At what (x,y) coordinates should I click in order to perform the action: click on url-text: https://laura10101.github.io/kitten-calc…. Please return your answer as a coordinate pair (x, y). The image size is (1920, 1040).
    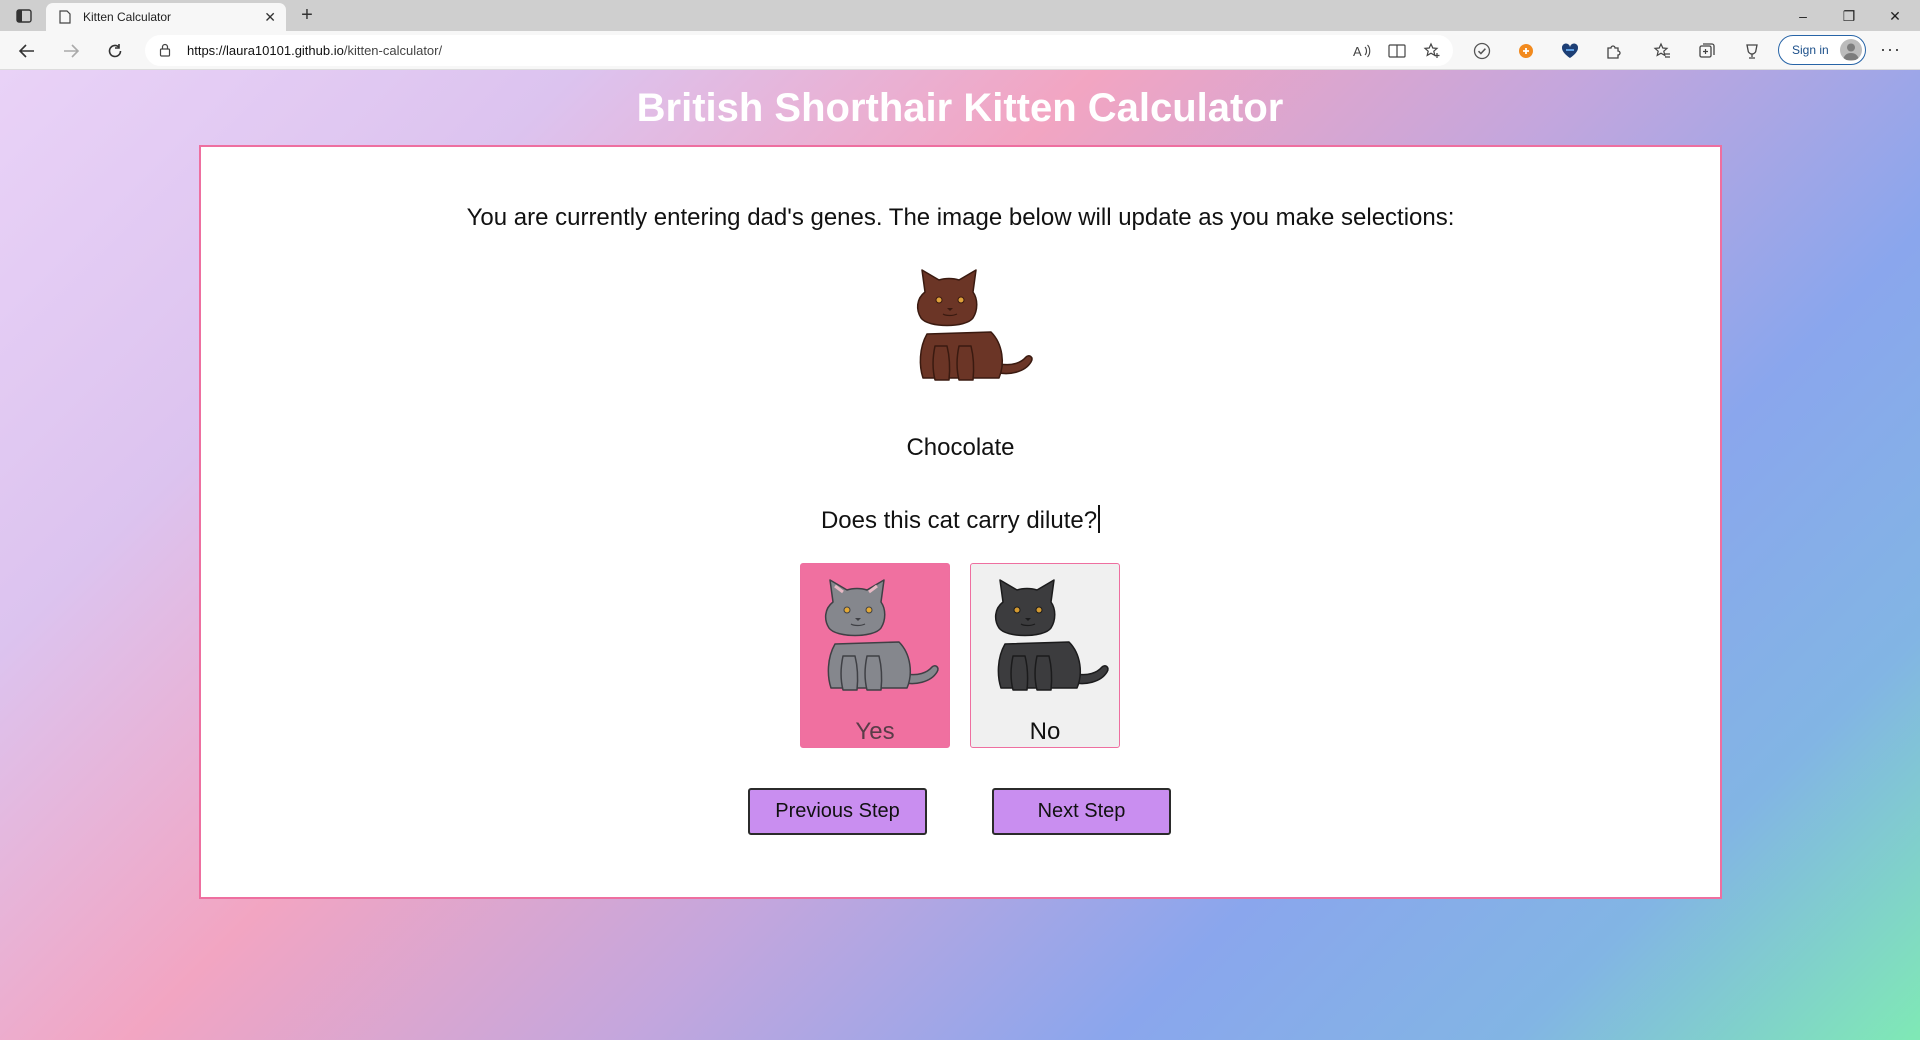
    Looking at the image, I should click on (315, 50).